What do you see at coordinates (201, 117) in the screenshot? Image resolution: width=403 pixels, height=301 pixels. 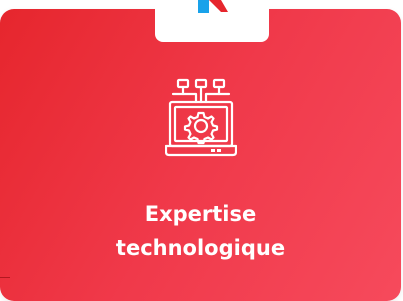 I see `laptop-gear-network-icon` at bounding box center [201, 117].